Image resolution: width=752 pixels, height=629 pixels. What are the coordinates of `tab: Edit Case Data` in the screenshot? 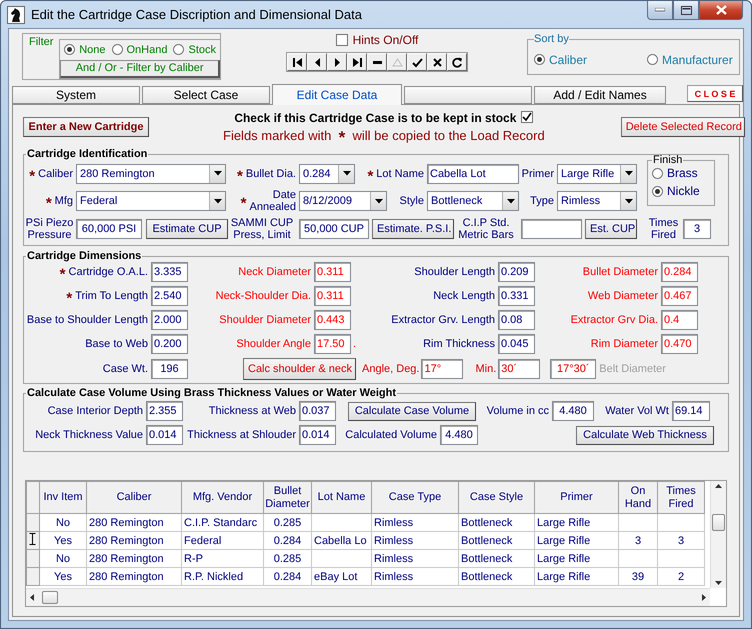 It's located at (337, 94).